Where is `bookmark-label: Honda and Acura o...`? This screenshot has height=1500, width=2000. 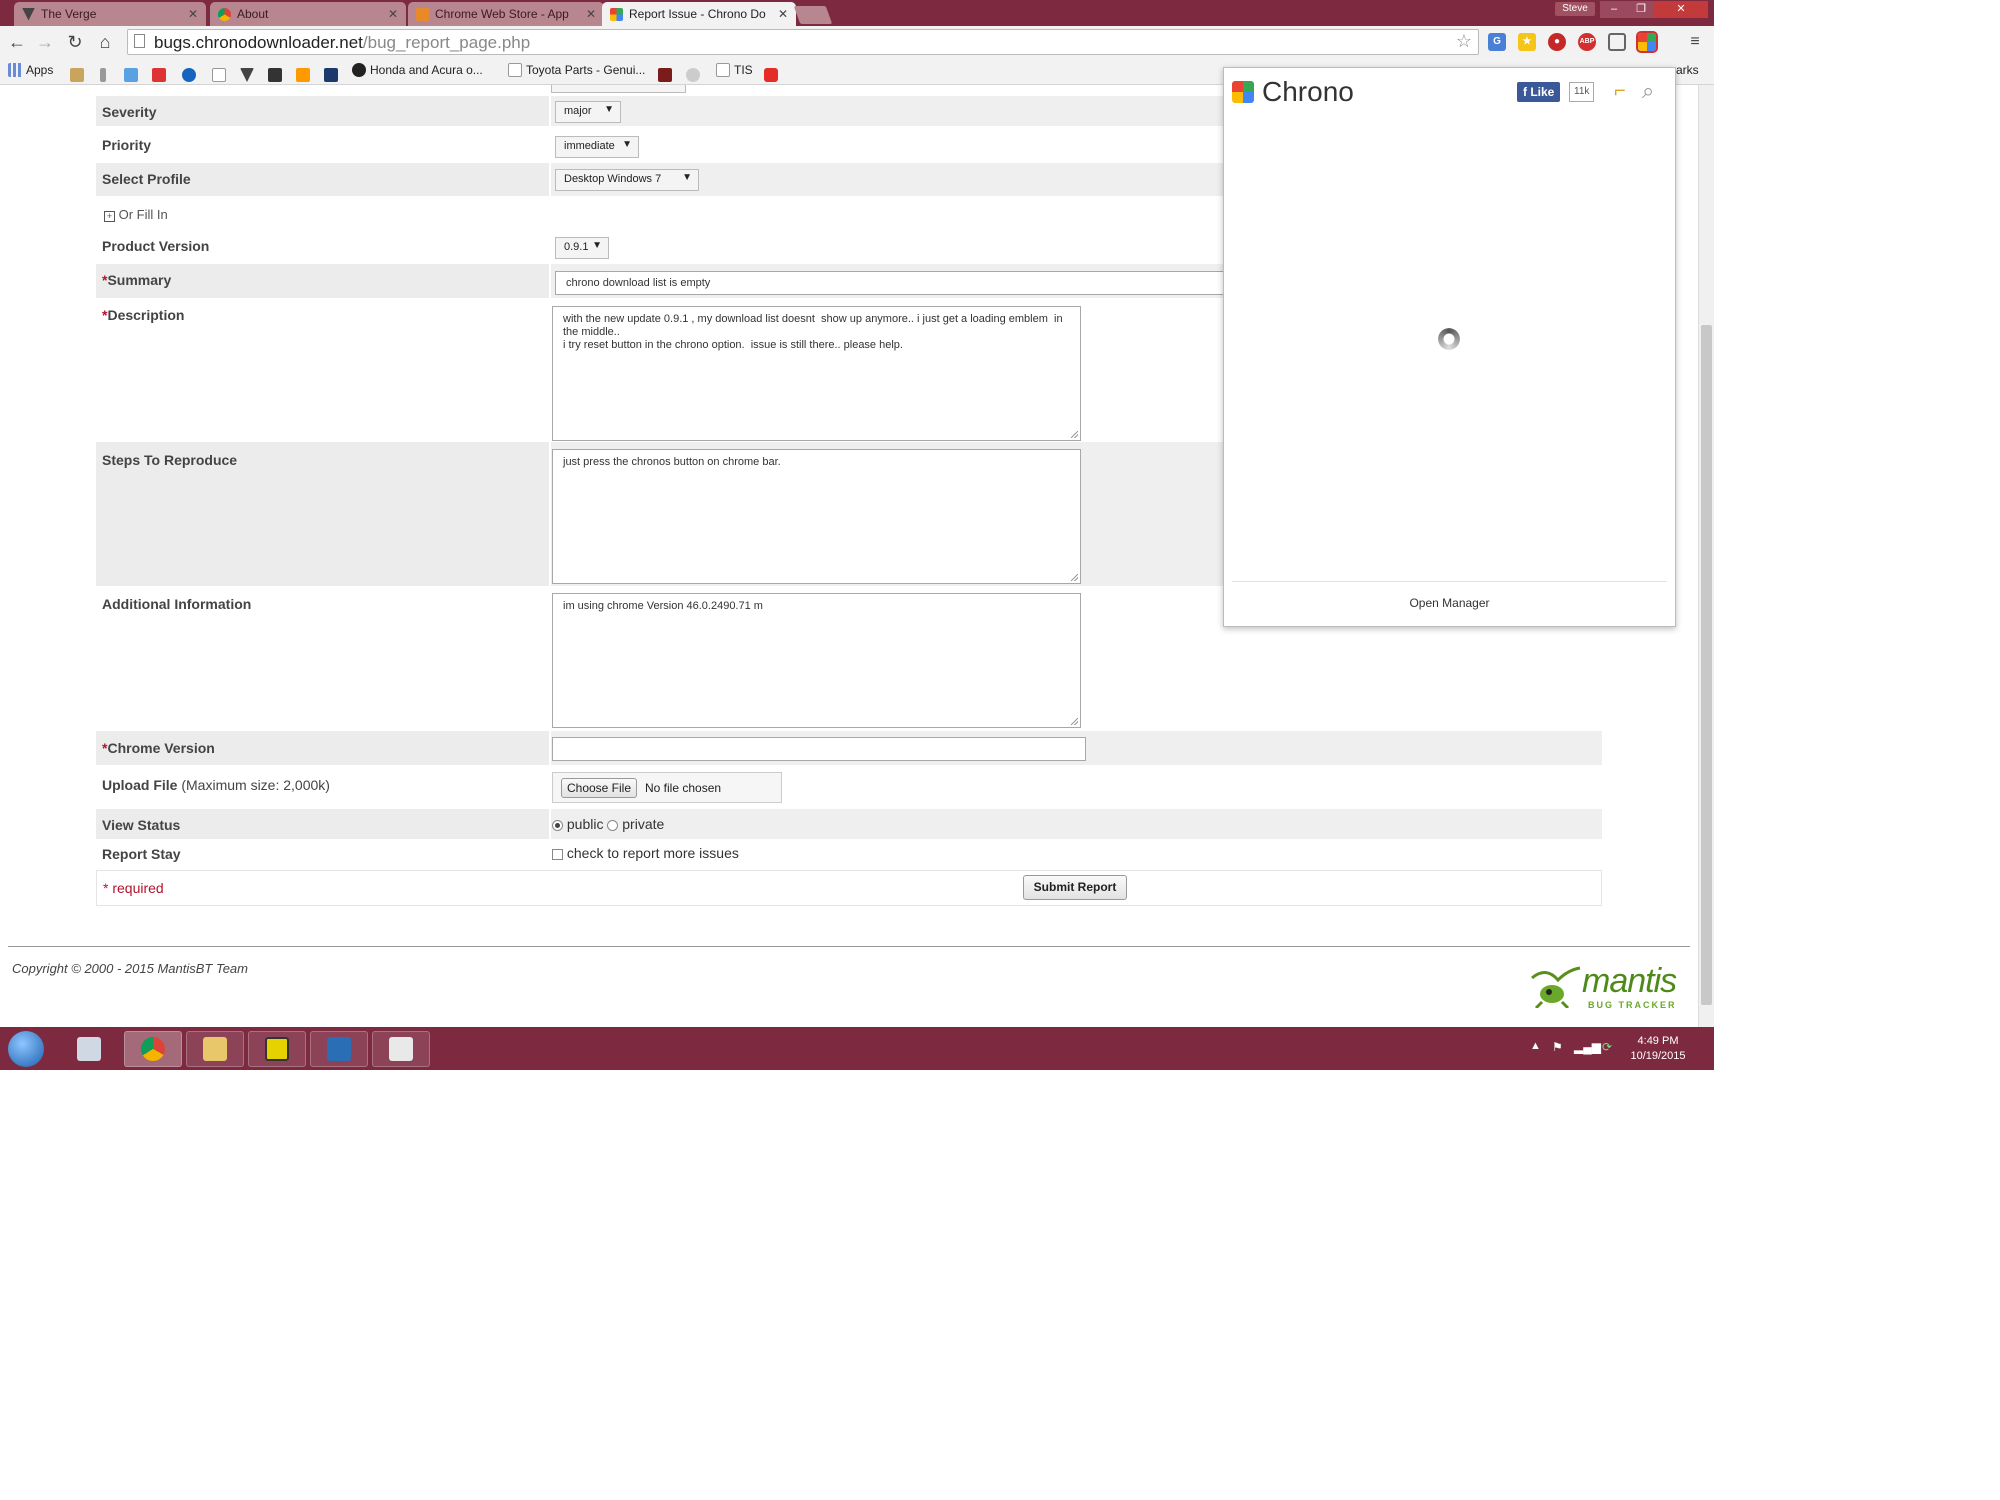 bookmark-label: Honda and Acura o... is located at coordinates (426, 70).